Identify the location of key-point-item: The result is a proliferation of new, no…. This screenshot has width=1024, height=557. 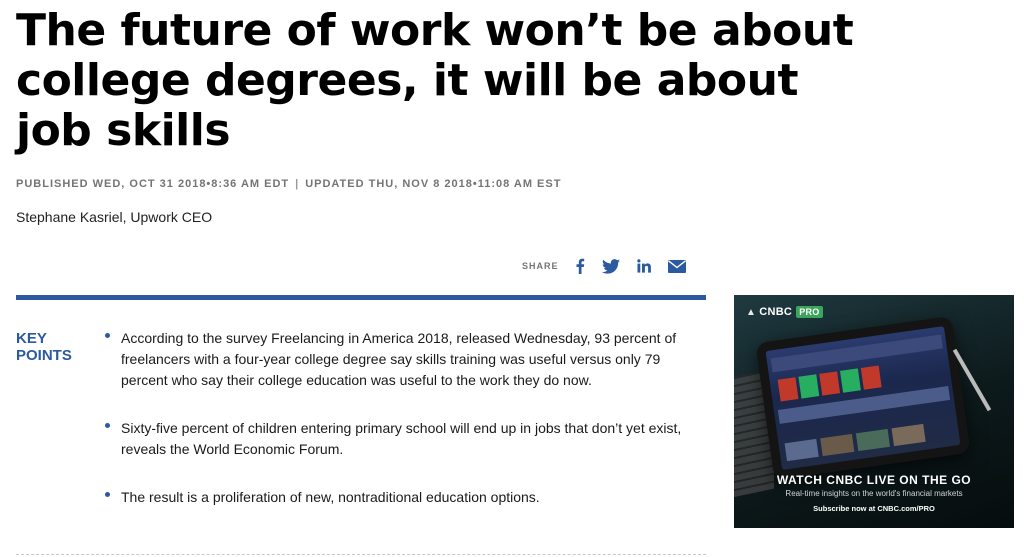
(397, 497).